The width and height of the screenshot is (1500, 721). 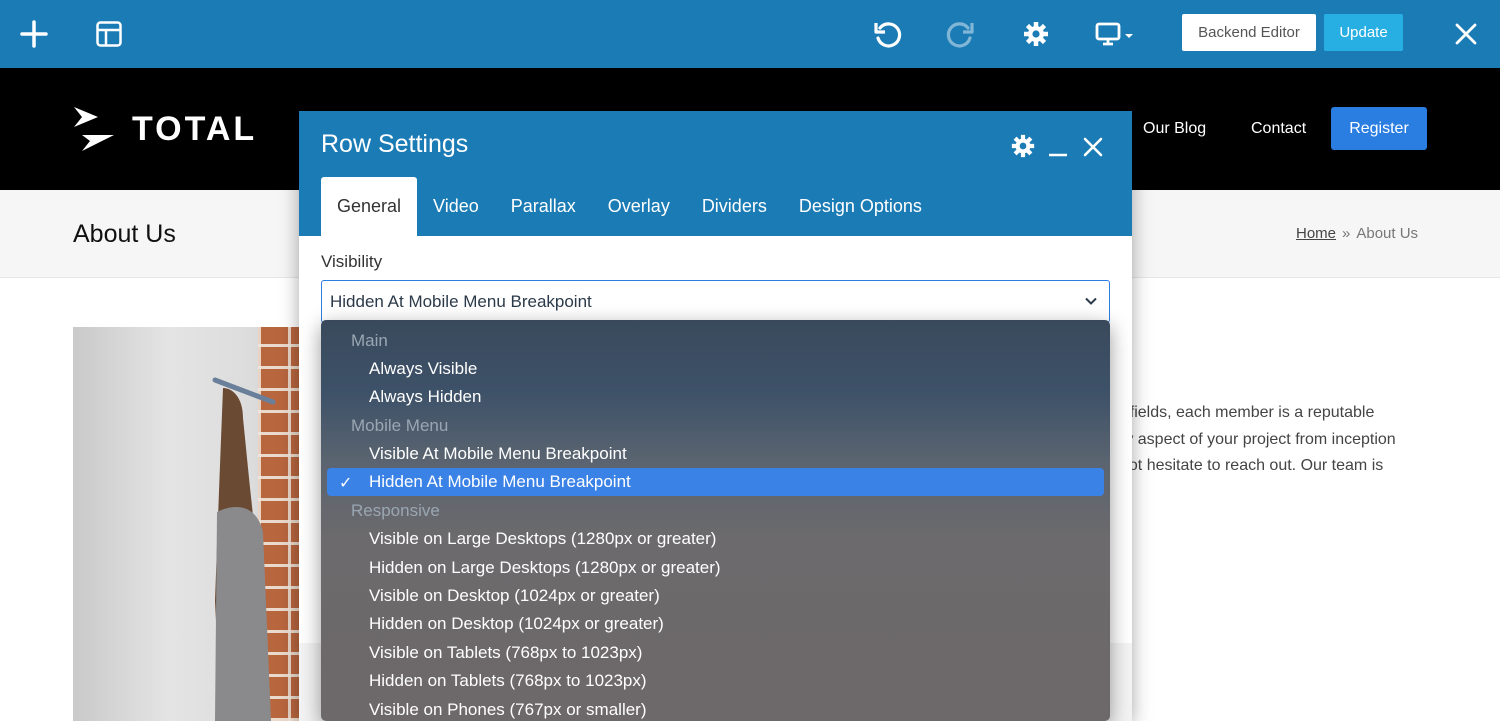 I want to click on nav-our-blog: Our Blog, so click(x=1174, y=129).